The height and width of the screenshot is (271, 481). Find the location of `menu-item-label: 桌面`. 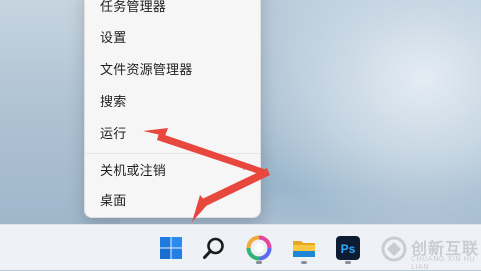

menu-item-label: 桌面 is located at coordinates (113, 201).